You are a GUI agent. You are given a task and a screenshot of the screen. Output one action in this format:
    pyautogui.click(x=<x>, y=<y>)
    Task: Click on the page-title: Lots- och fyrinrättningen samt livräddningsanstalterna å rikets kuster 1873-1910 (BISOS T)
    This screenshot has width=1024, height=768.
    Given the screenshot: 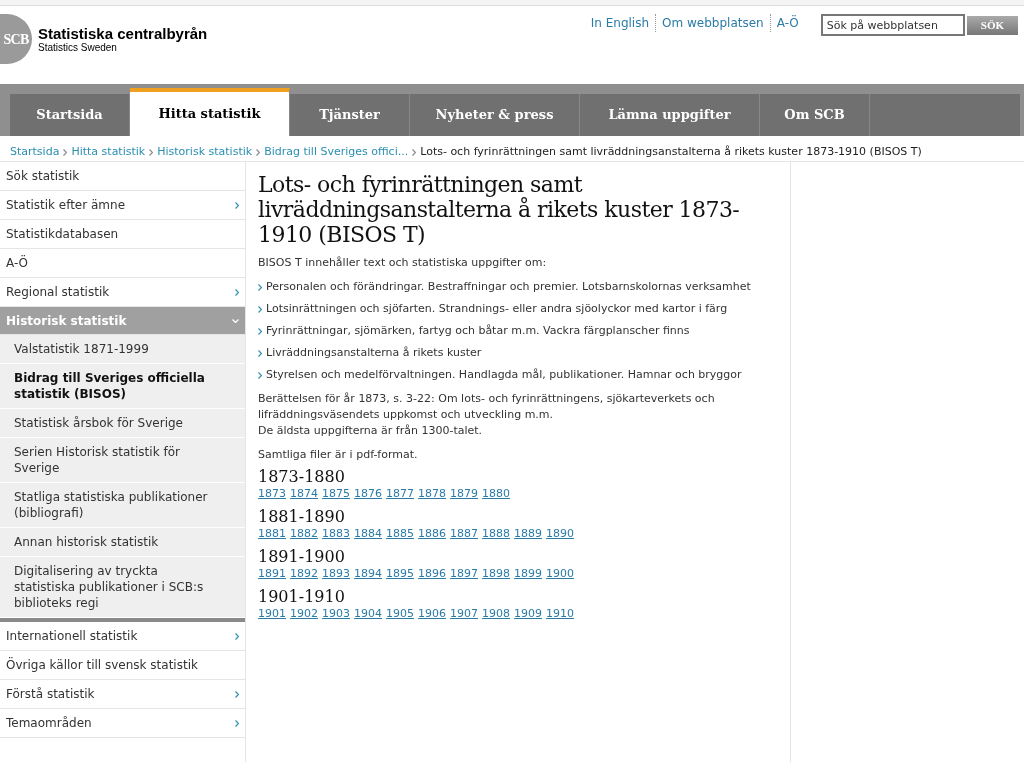 What is the action you would take?
    pyautogui.click(x=499, y=209)
    